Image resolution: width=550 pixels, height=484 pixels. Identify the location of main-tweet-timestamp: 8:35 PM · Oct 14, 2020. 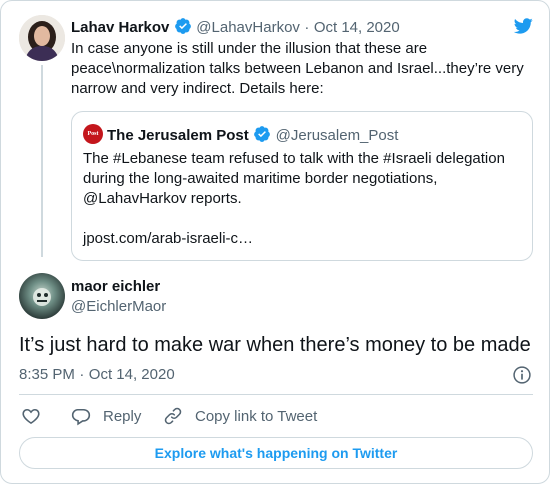
(97, 375).